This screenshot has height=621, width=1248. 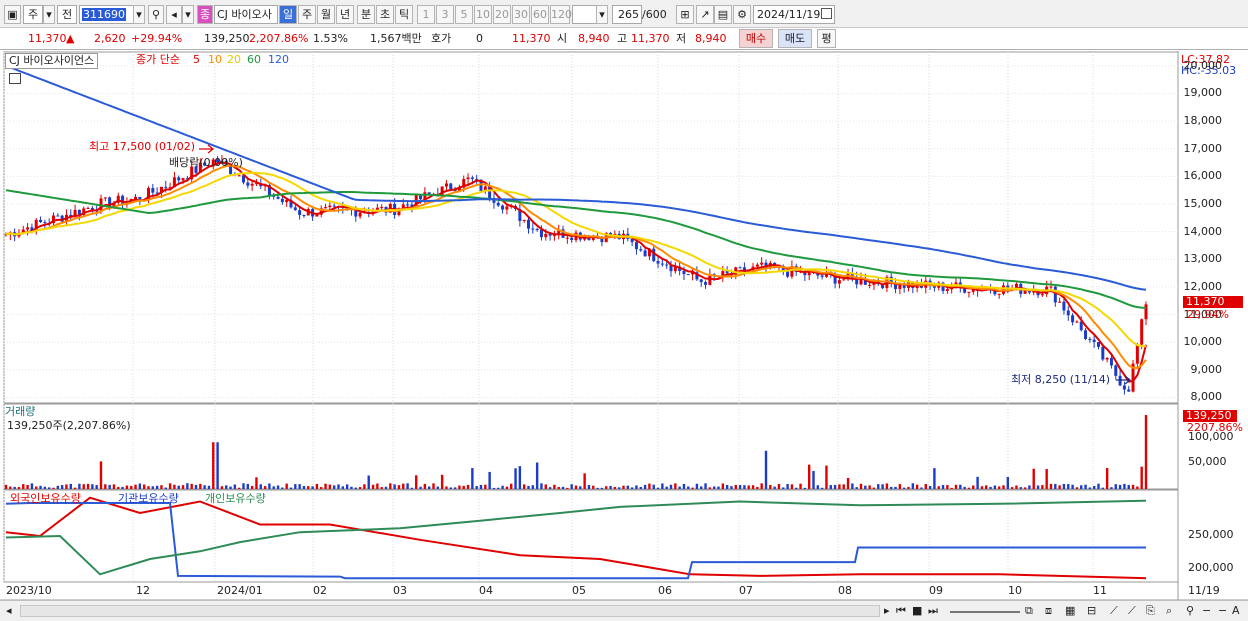 What do you see at coordinates (15, 78) in the screenshot?
I see `table-icon` at bounding box center [15, 78].